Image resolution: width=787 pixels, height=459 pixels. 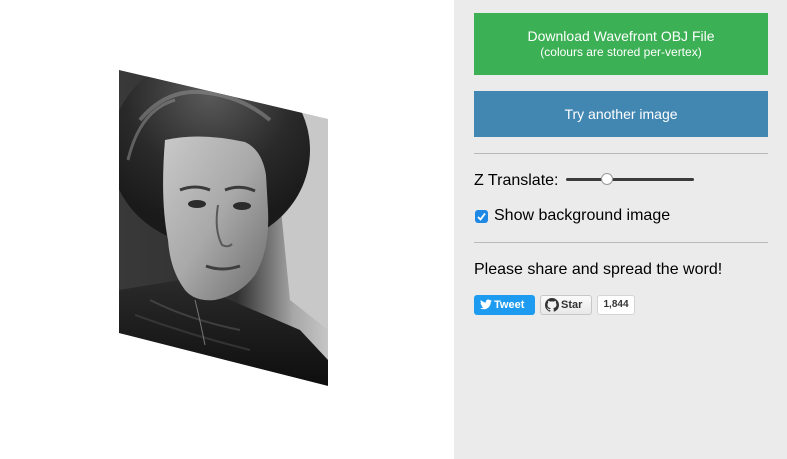 I want to click on download-button-sublabel: (colours are stored per-vertex), so click(x=621, y=52).